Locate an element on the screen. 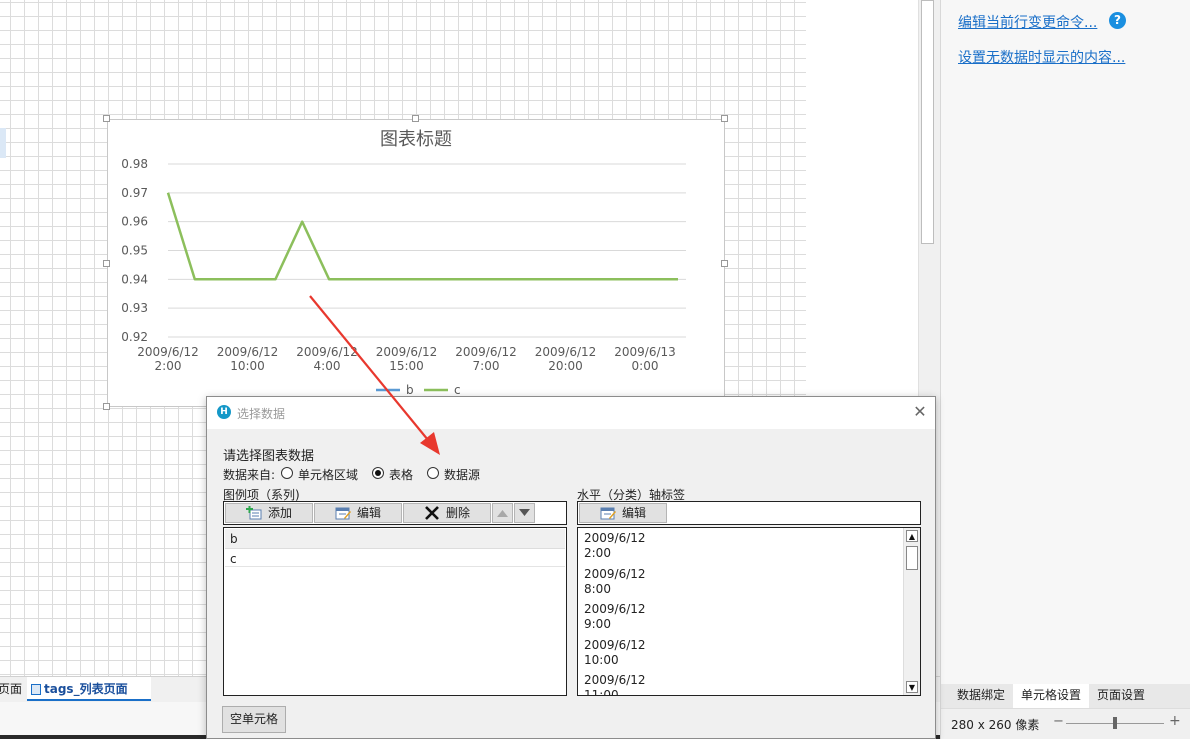  resize-handle-tl is located at coordinates (106, 118).